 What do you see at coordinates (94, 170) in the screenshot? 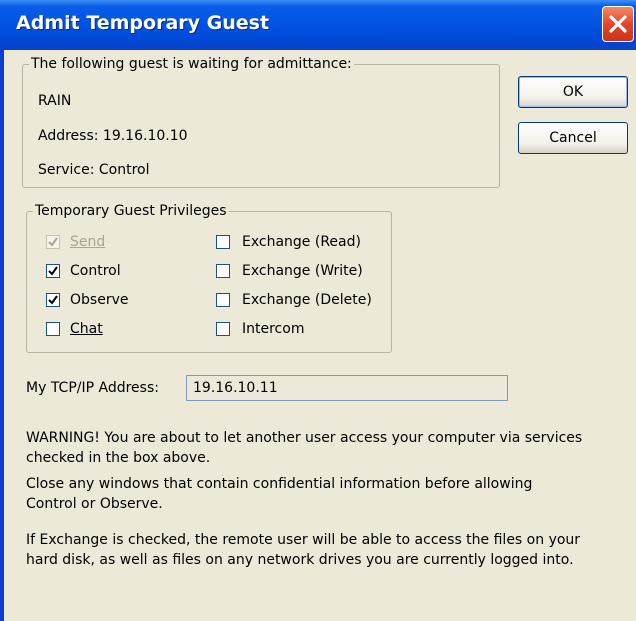
I see `guest-service: Service: Control` at bounding box center [94, 170].